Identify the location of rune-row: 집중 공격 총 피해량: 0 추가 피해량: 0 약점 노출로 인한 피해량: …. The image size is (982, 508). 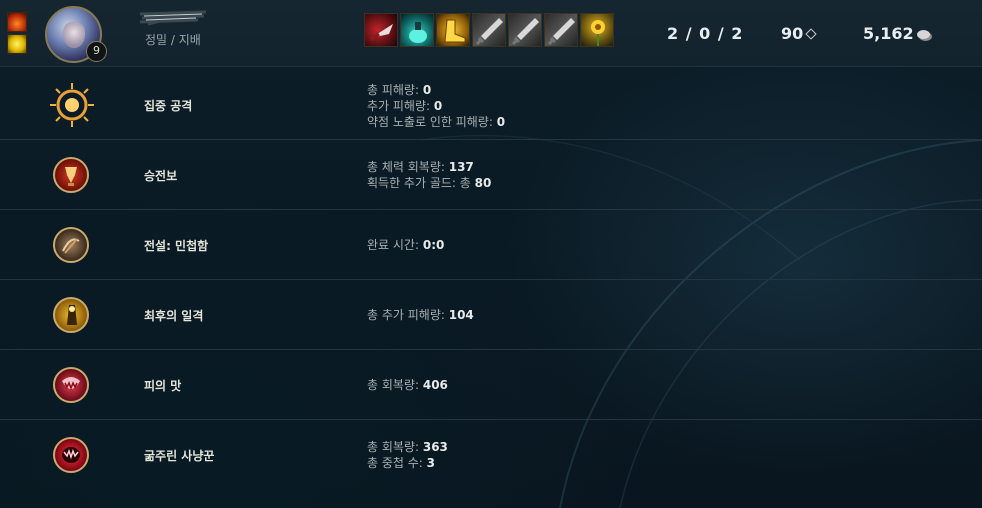
(491, 105).